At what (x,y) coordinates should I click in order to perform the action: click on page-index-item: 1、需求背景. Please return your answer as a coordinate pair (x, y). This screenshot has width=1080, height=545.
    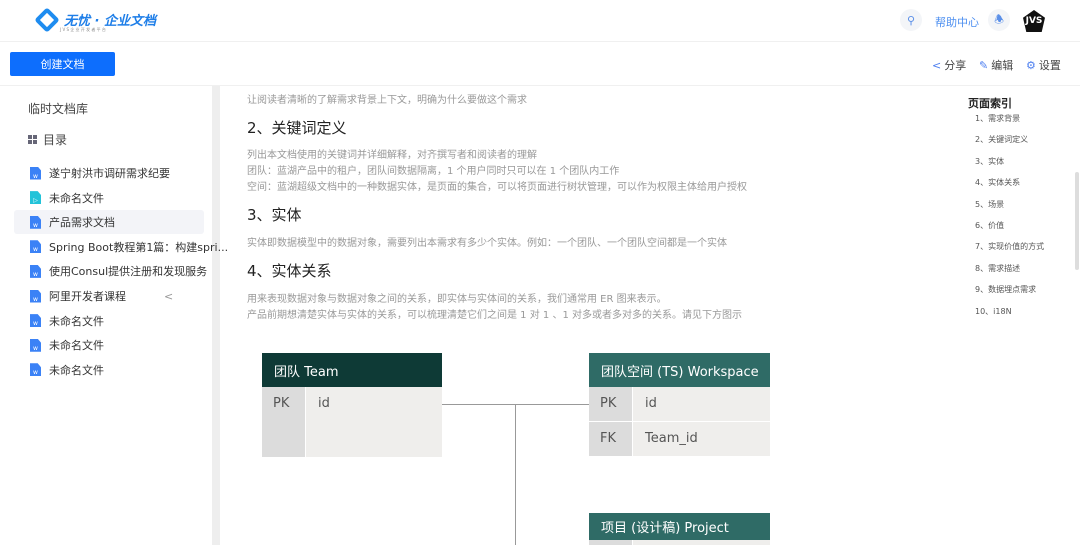
    Looking at the image, I should click on (997, 118).